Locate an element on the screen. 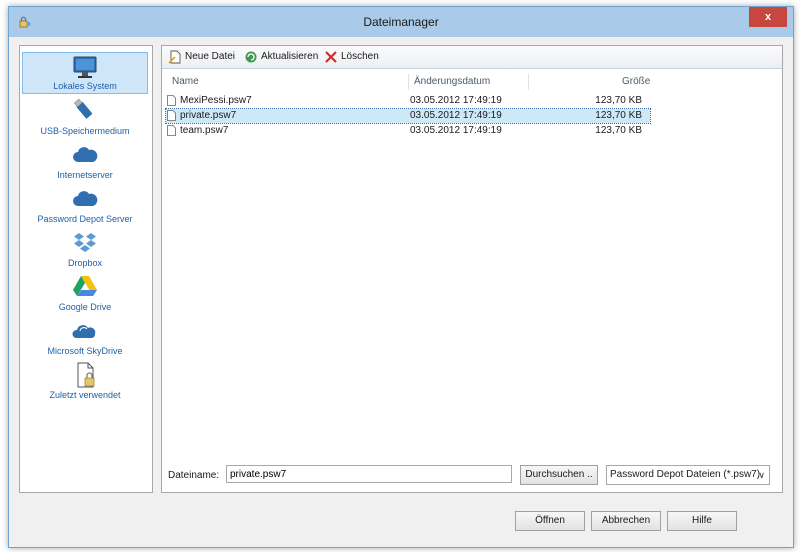 This screenshot has height=552, width=800. title-bar: Dateimanager x is located at coordinates (401, 22).